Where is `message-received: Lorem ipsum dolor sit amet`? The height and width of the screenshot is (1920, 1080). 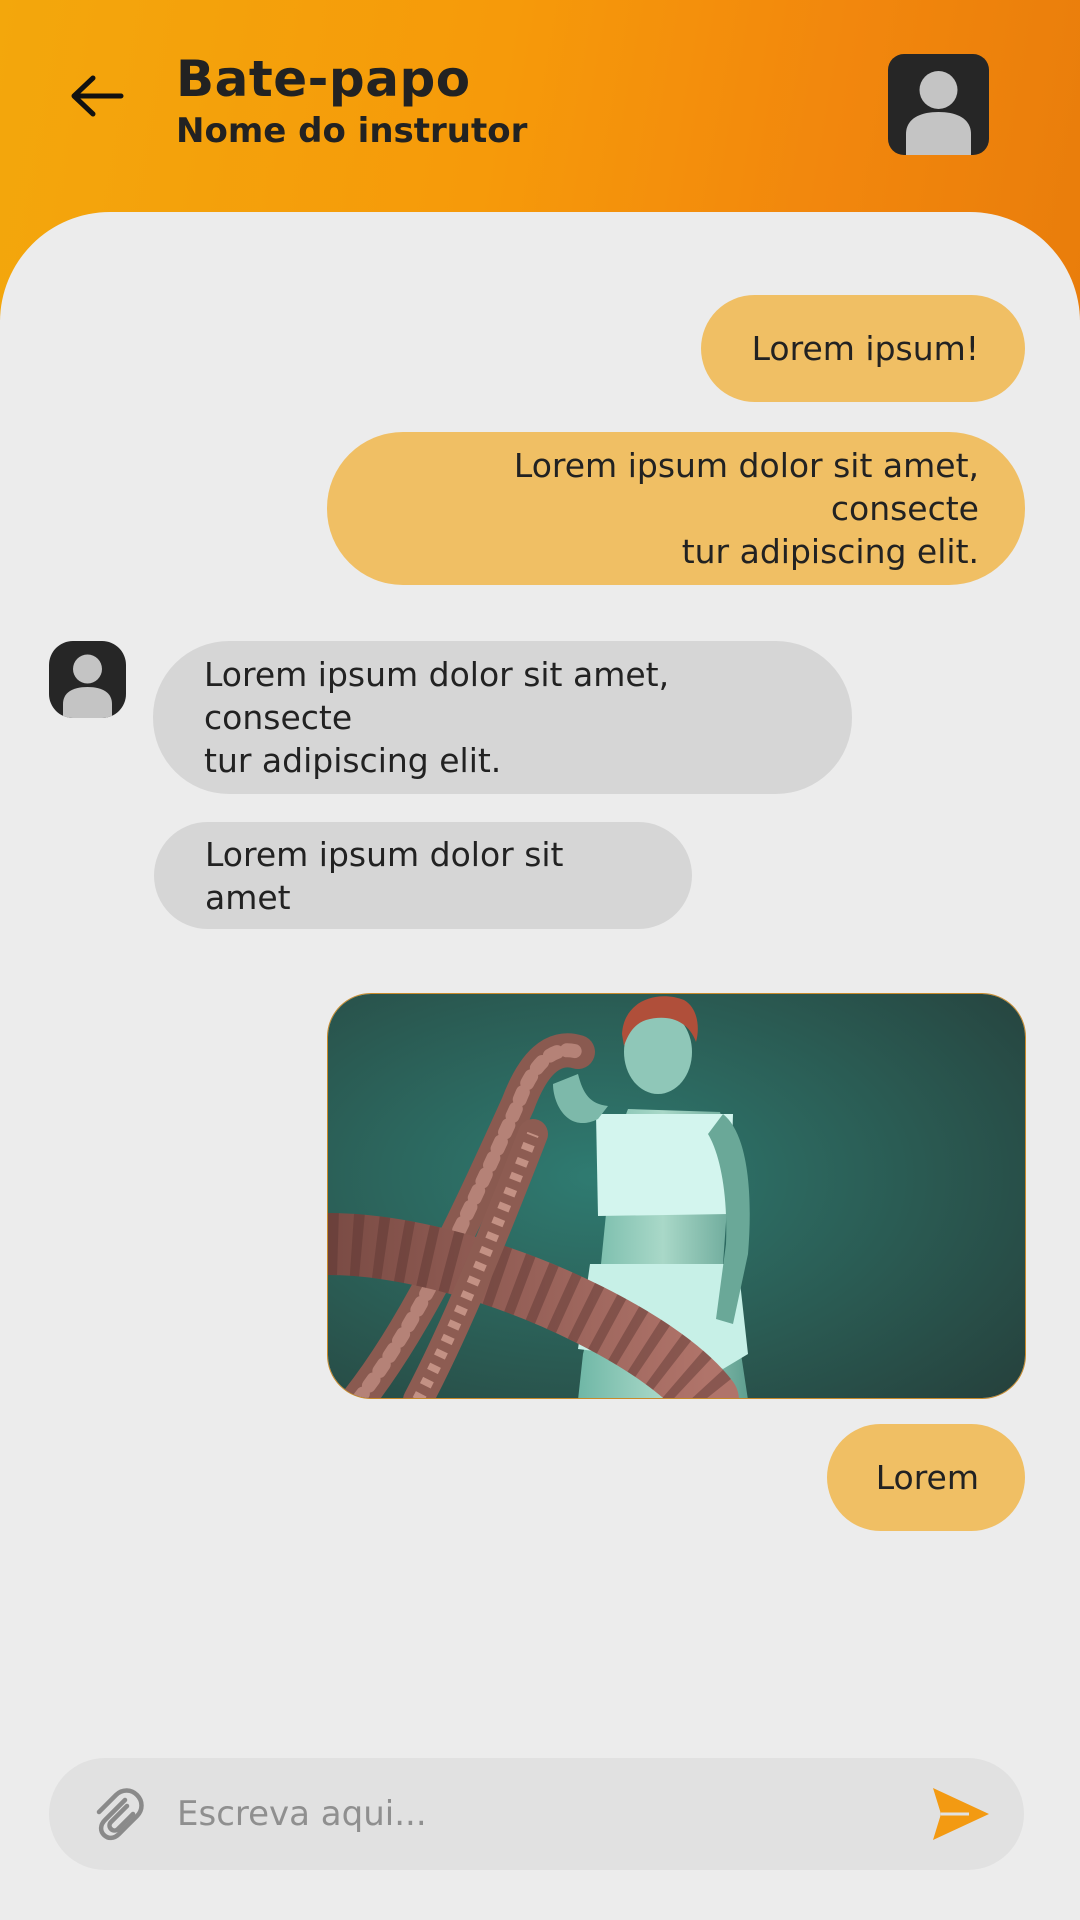
message-received: Lorem ipsum dolor sit amet is located at coordinates (423, 875).